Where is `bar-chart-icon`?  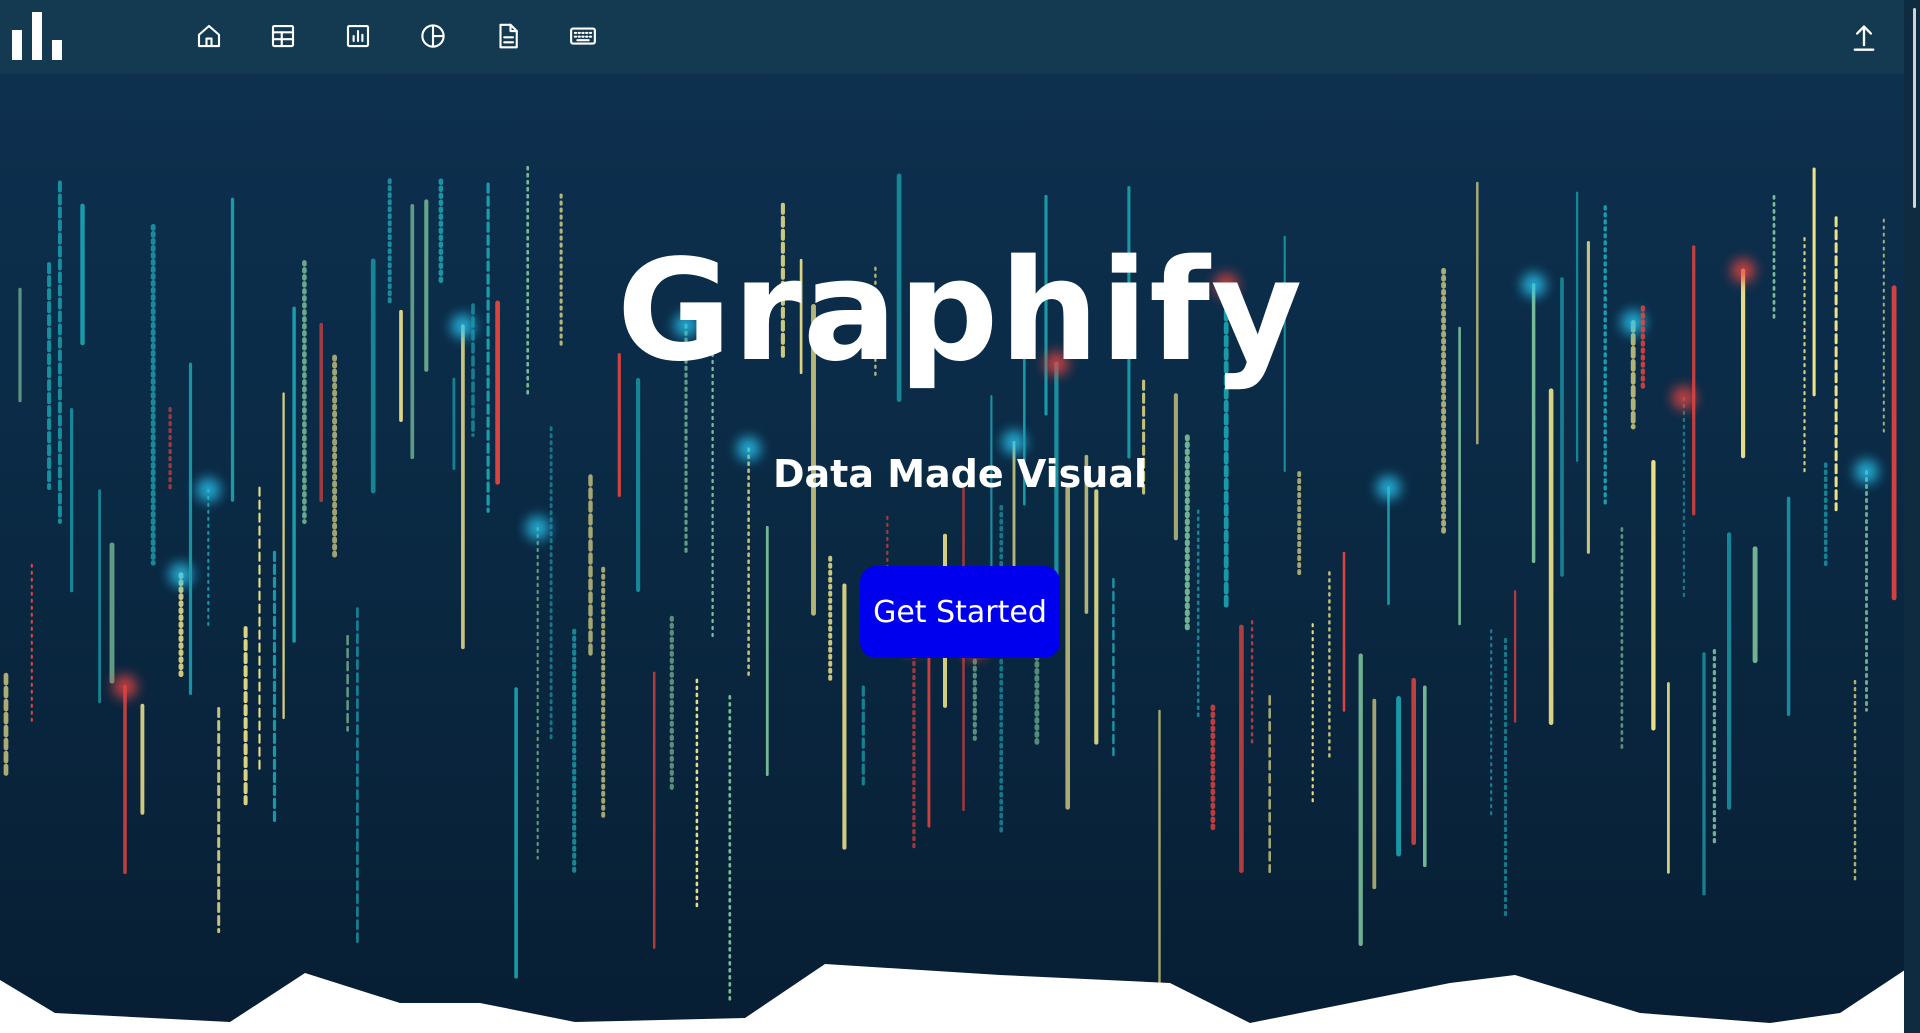
bar-chart-icon is located at coordinates (358, 36).